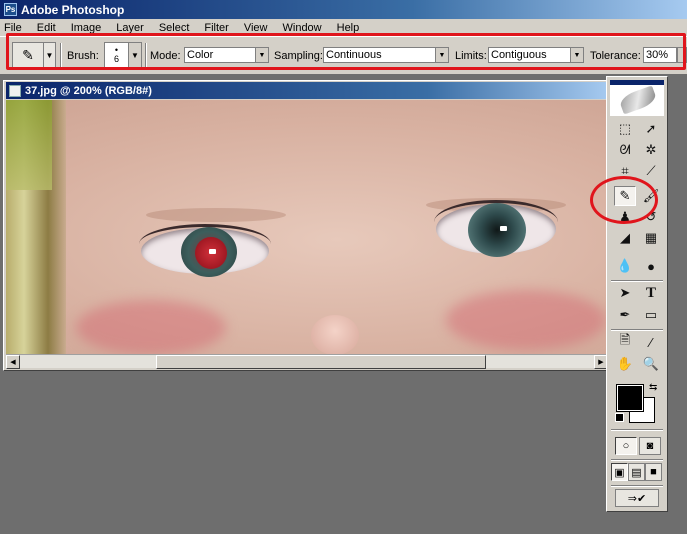 The image size is (687, 534). What do you see at coordinates (637, 498) in the screenshot?
I see `jump-to-imageready-button: ⇒✔` at bounding box center [637, 498].